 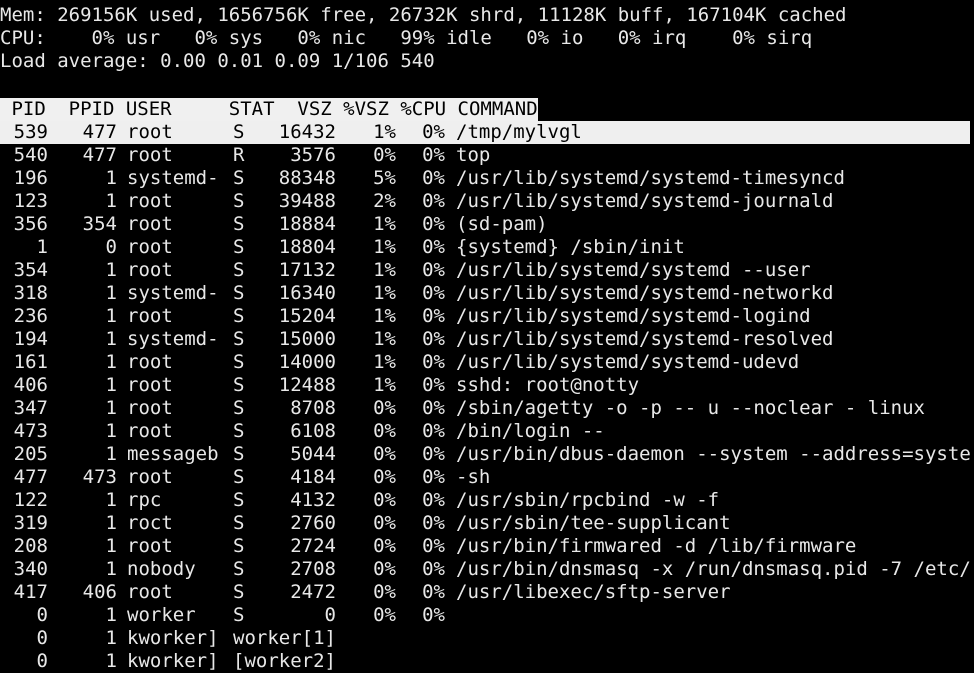 What do you see at coordinates (307, 201) in the screenshot?
I see `vsz-cell: 39488` at bounding box center [307, 201].